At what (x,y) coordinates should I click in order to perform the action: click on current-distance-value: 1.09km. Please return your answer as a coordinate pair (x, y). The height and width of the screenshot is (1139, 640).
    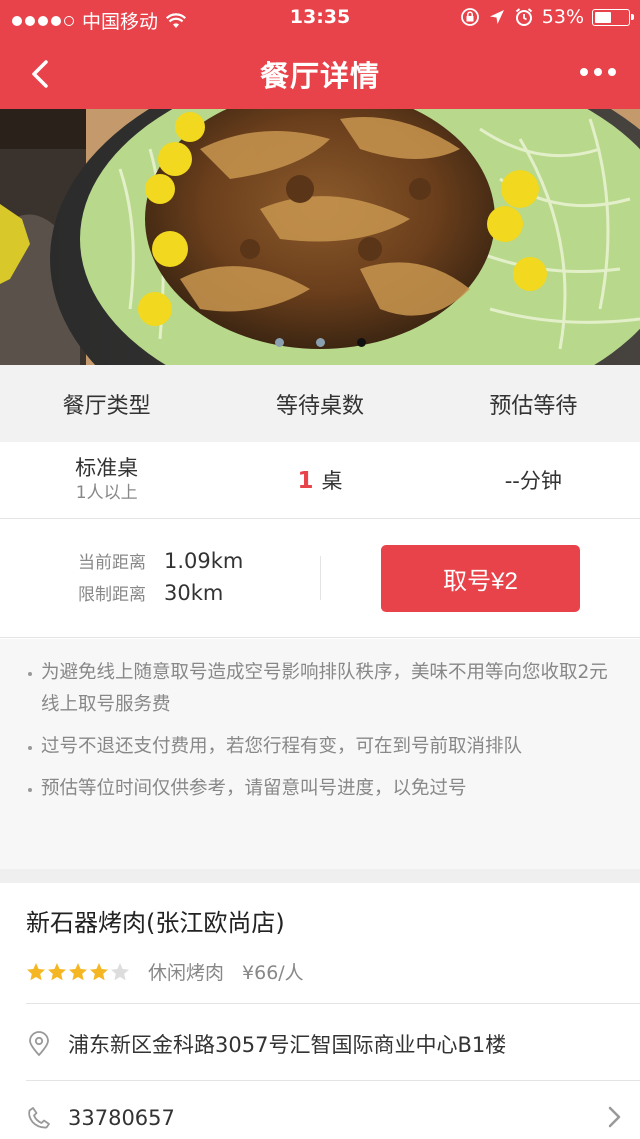
    Looking at the image, I should click on (204, 560).